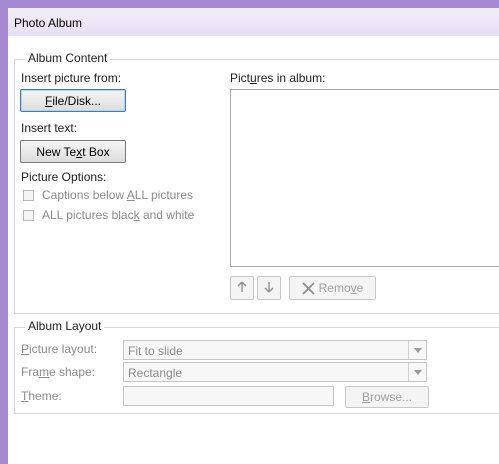  What do you see at coordinates (64, 177) in the screenshot?
I see `picture-options-label: Picture Options:` at bounding box center [64, 177].